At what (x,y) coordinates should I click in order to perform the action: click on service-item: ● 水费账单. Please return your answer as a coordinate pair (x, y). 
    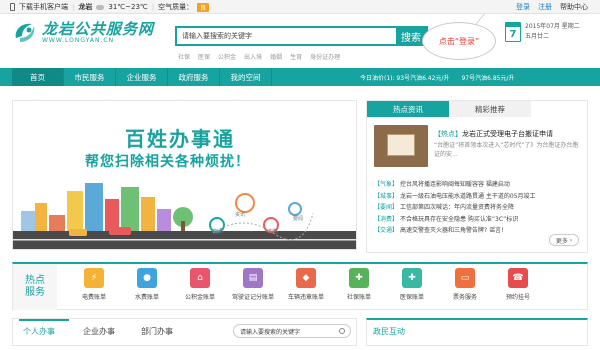
    Looking at the image, I should click on (147, 284).